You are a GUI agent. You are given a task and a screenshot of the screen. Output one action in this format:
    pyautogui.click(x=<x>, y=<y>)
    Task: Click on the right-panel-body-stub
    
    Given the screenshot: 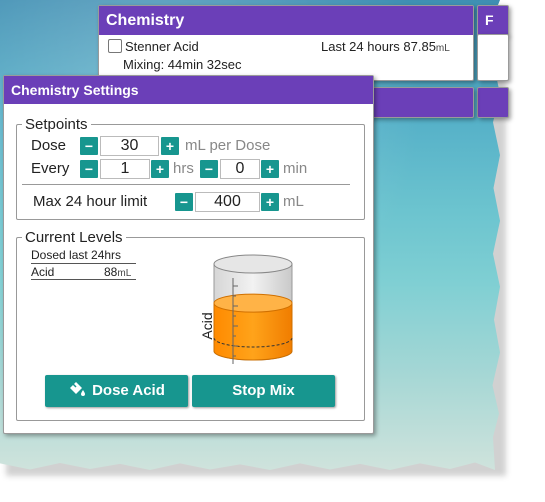 What is the action you would take?
    pyautogui.click(x=493, y=57)
    